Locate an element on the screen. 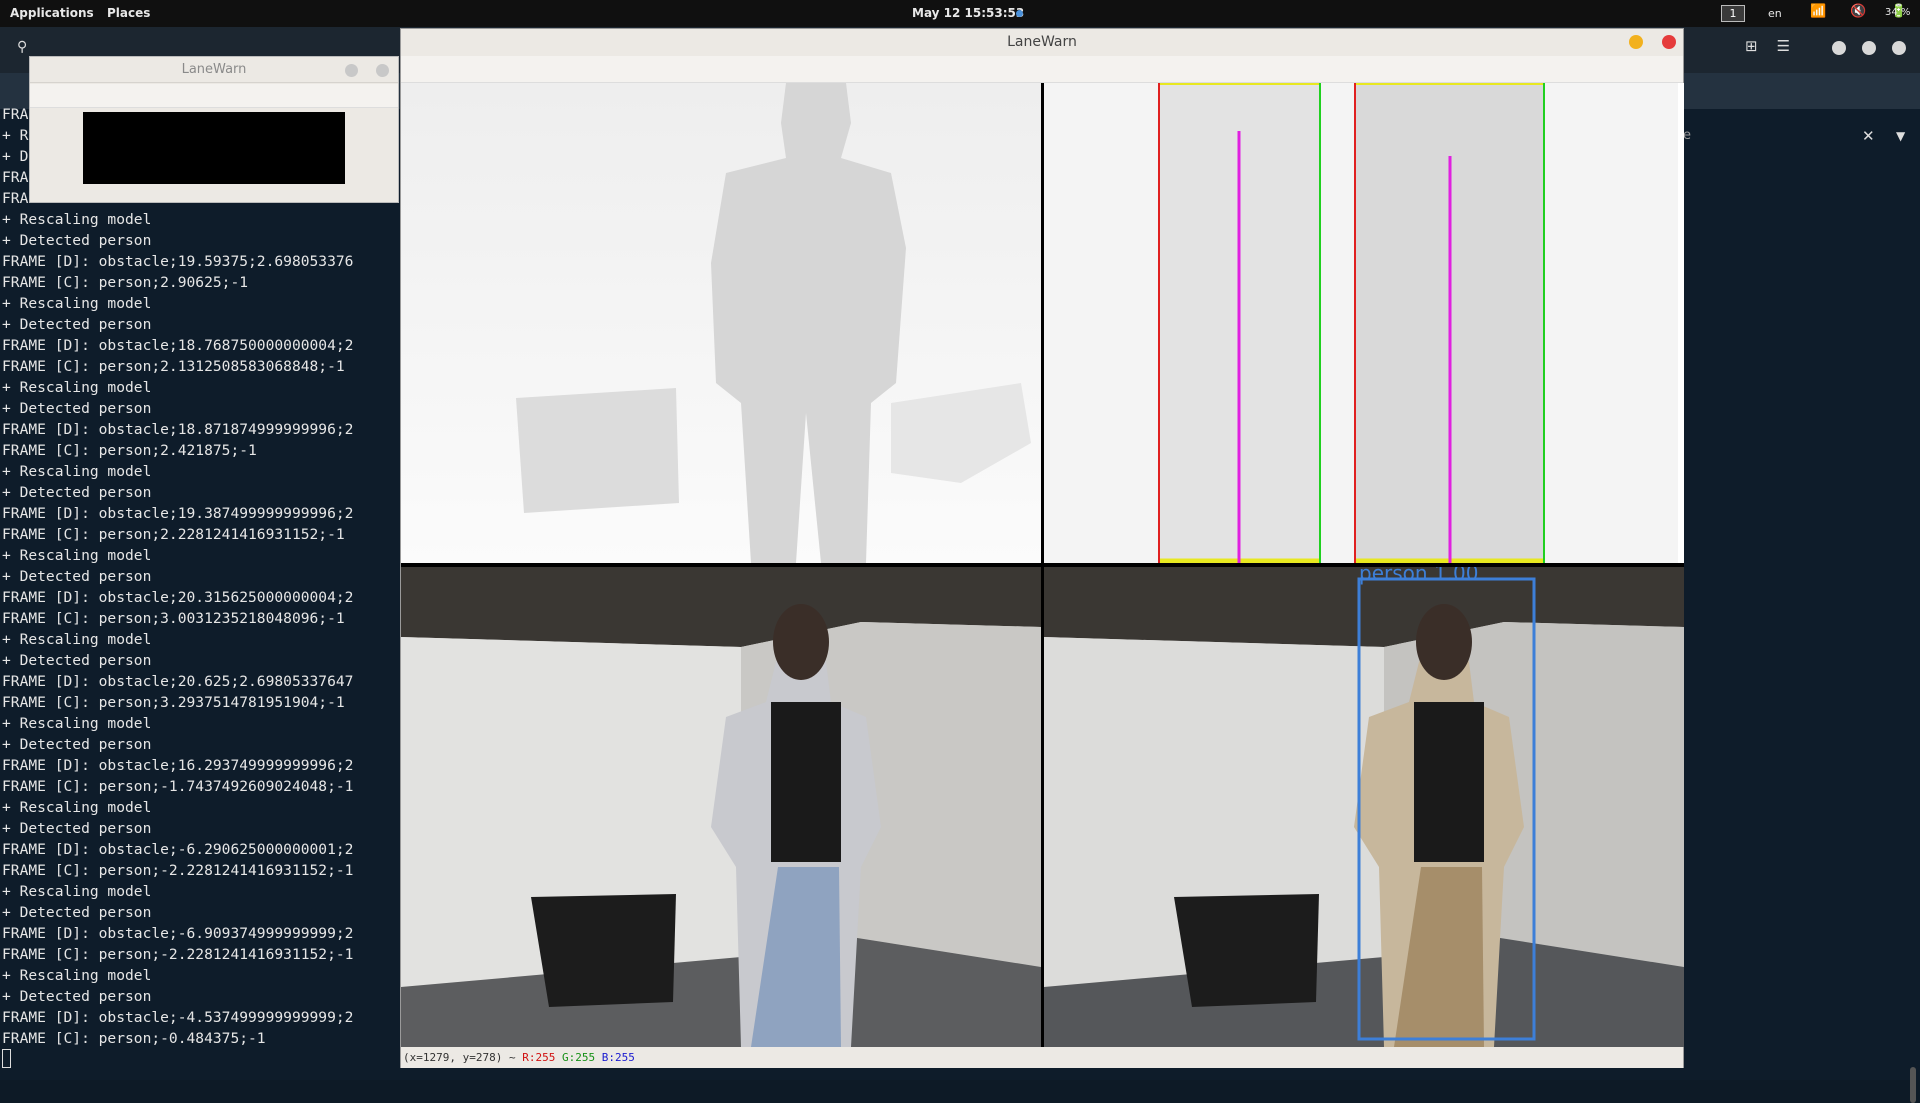 This screenshot has width=1920, height=1103. terminal-line: FRAME [D]: obstacle;19.387499999999996;2 is located at coordinates (178, 513).